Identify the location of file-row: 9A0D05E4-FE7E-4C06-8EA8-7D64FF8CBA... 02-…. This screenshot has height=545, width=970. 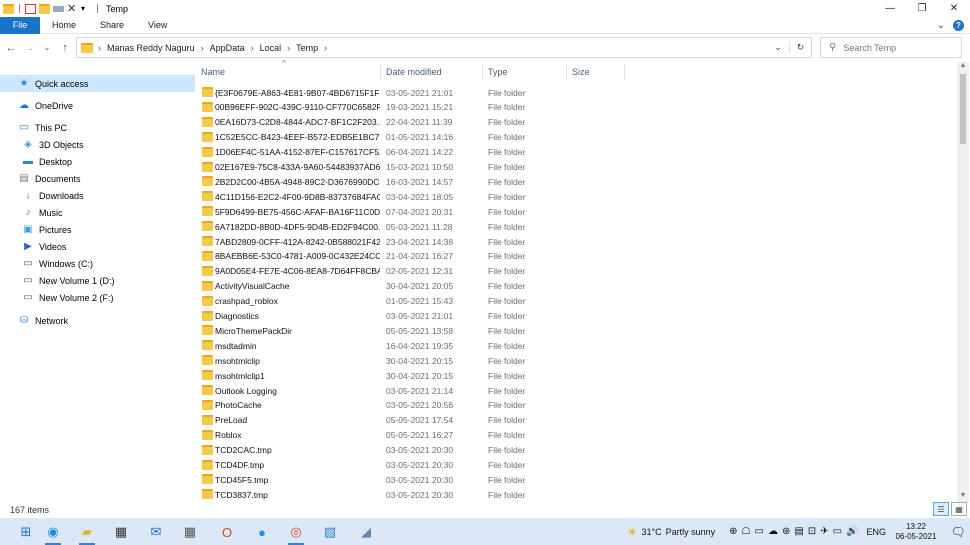
(576, 271).